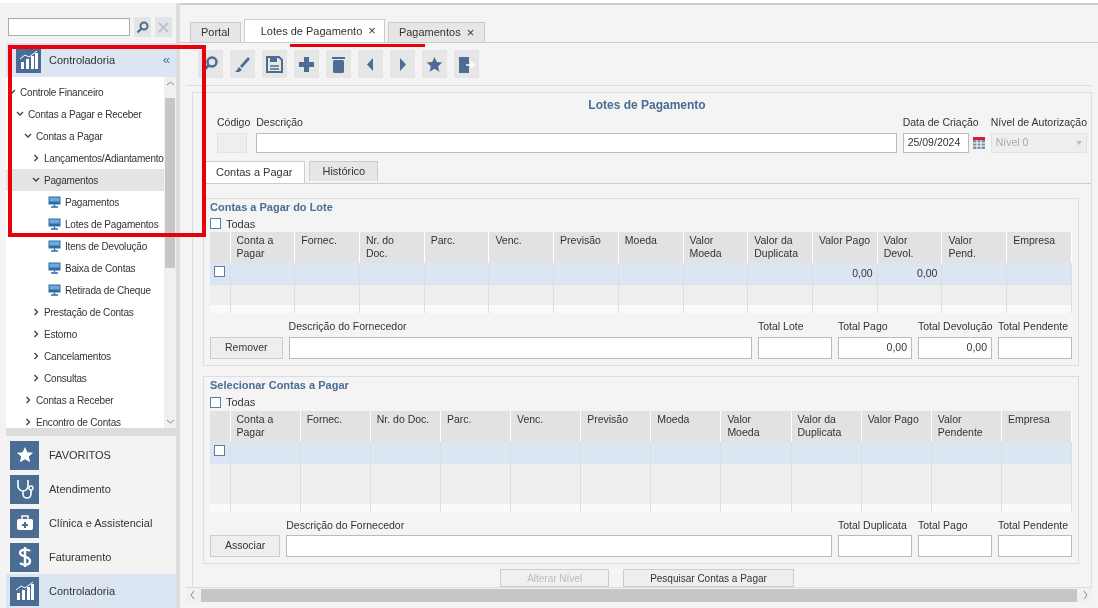 Image resolution: width=1098 pixels, height=608 pixels. What do you see at coordinates (647, 105) in the screenshot?
I see `form-title: Lotes de Pagamento` at bounding box center [647, 105].